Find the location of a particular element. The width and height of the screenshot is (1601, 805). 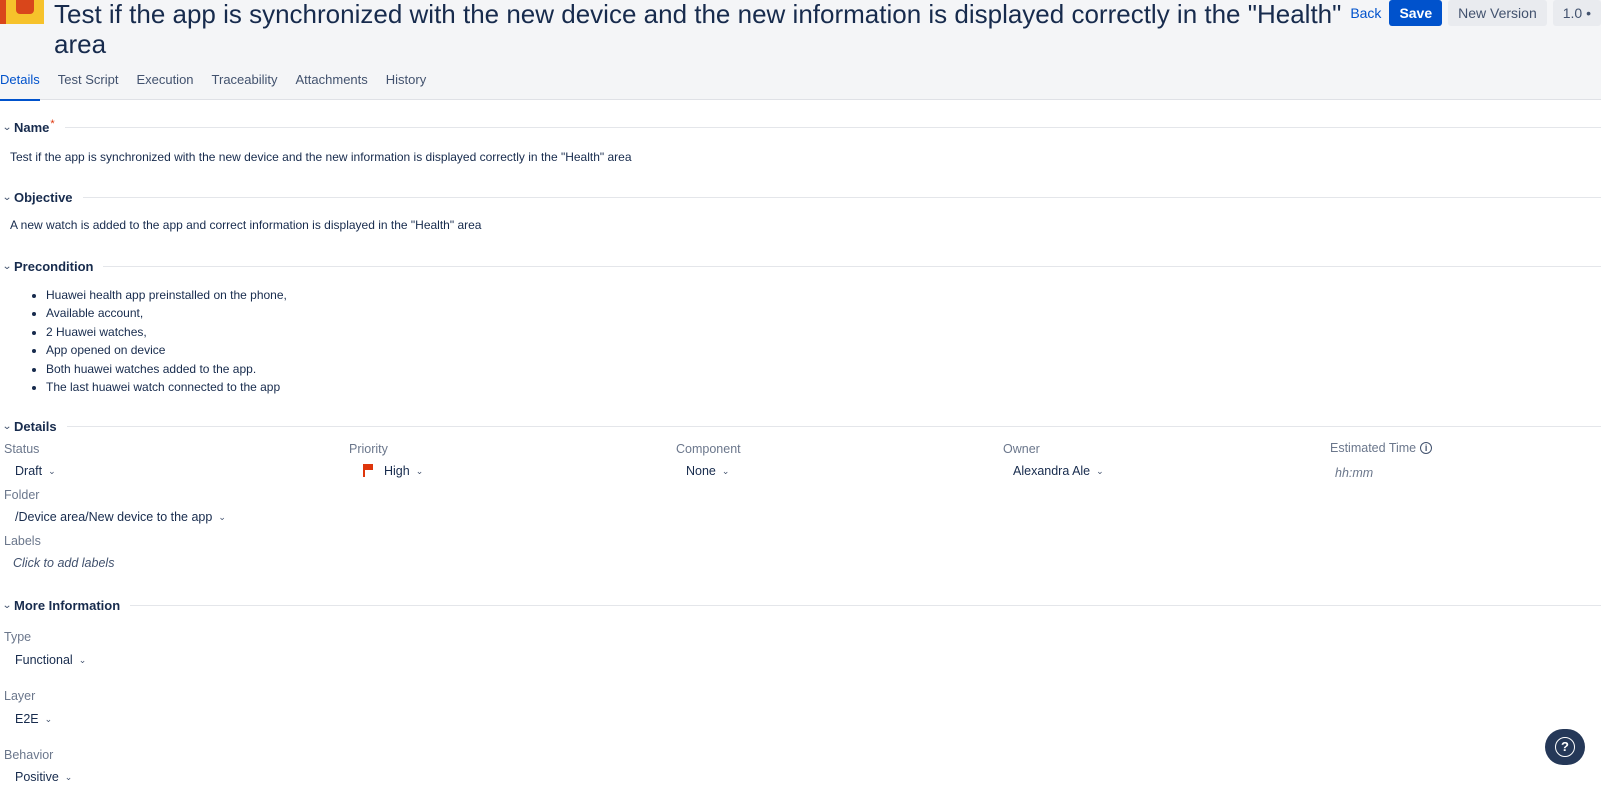

tab-test-script: Test Script is located at coordinates (88, 86).